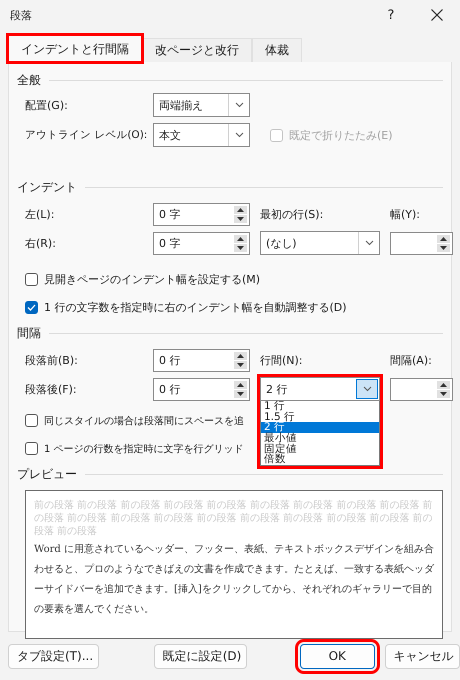 The width and height of the screenshot is (460, 680). I want to click on field-label: 配置(G):, so click(46, 105).